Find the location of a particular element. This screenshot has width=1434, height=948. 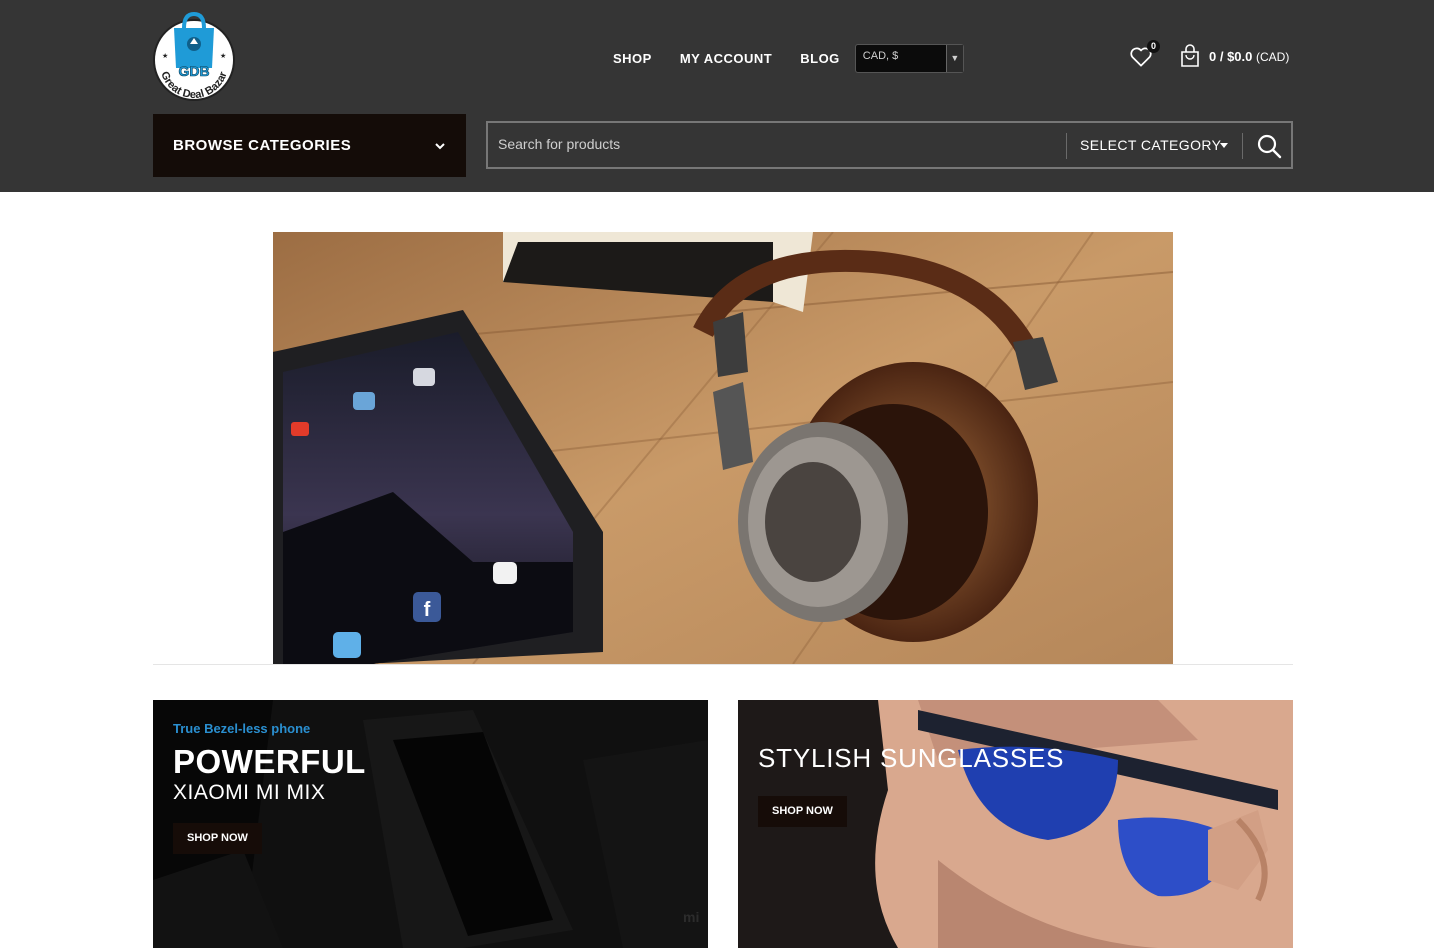

nav-blog: BLOG is located at coordinates (820, 59).